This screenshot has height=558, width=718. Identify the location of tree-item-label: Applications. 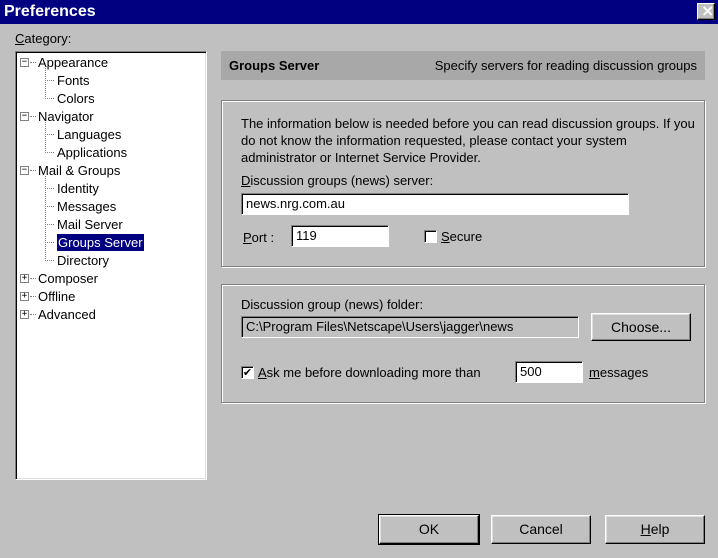
(92, 152).